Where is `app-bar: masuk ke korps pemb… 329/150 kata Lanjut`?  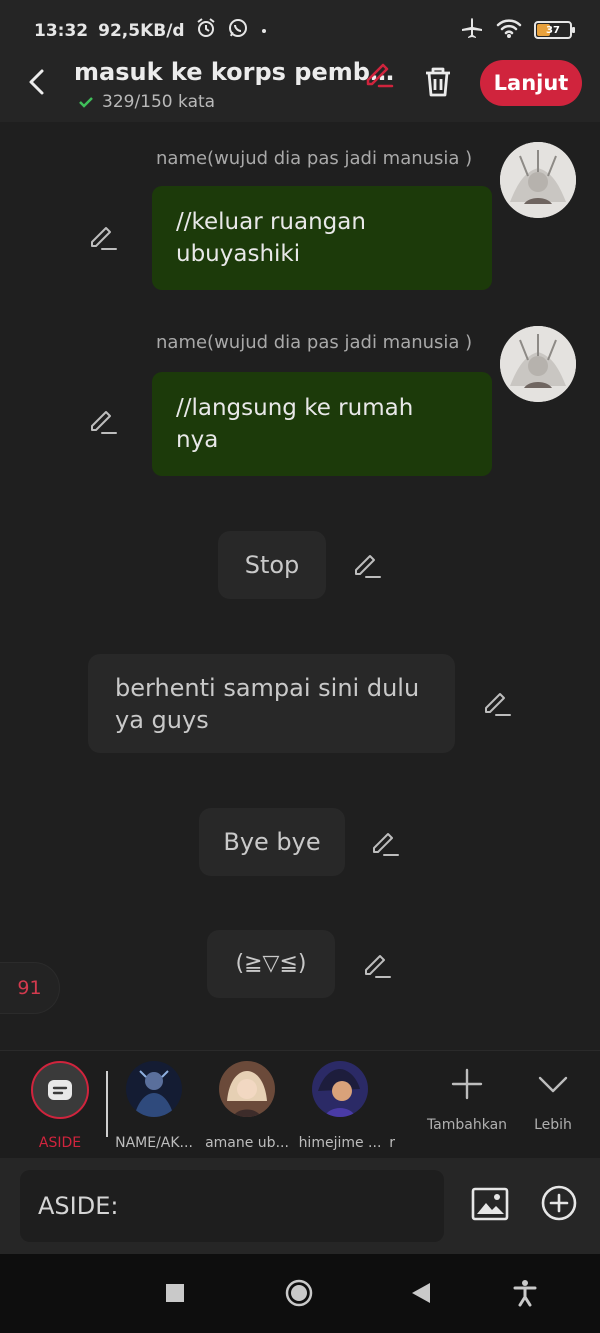
app-bar: masuk ke korps pemb… 329/150 kata Lanjut is located at coordinates (300, 89).